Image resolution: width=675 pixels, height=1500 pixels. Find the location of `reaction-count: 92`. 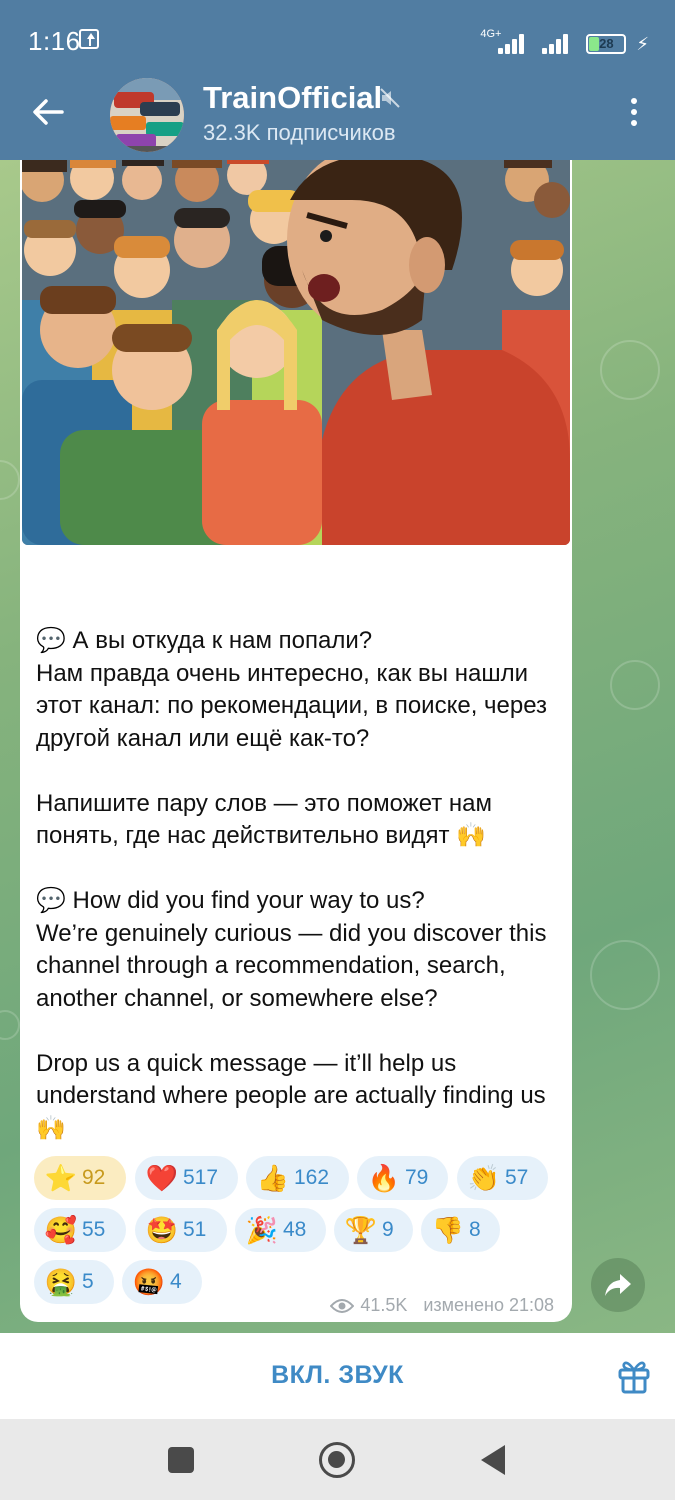

reaction-count: 92 is located at coordinates (94, 1177).